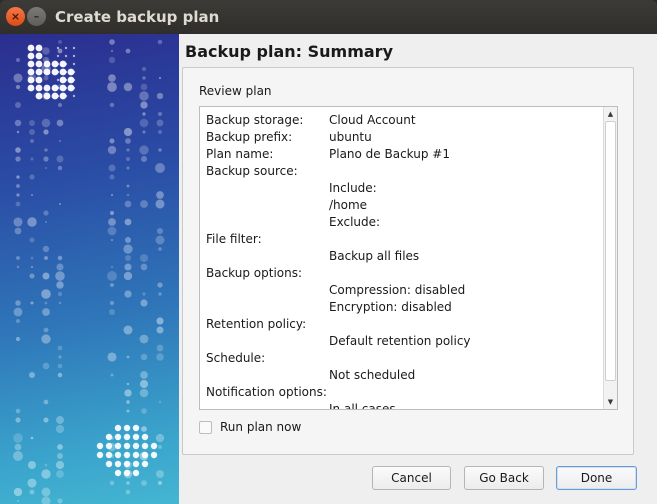  What do you see at coordinates (252, 171) in the screenshot?
I see `summary-key: Backup source:` at bounding box center [252, 171].